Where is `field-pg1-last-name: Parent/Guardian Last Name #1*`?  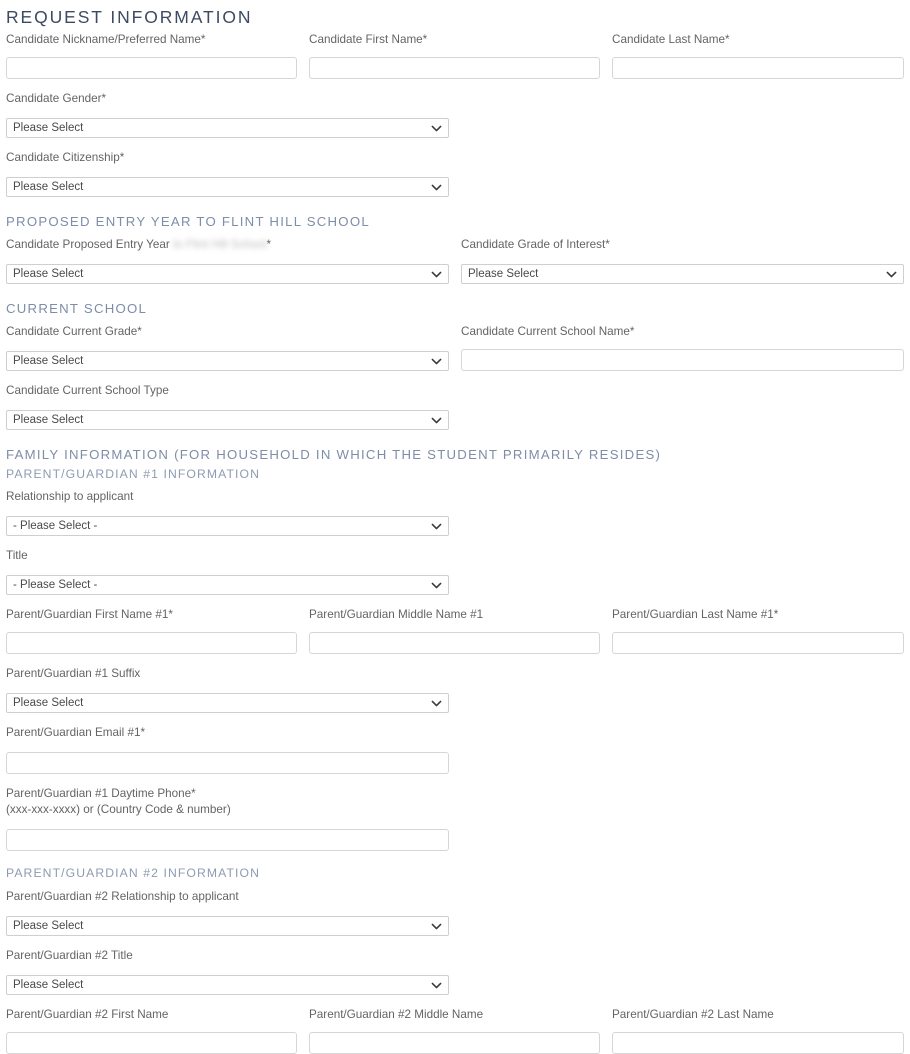 field-pg1-last-name: Parent/Guardian Last Name #1* is located at coordinates (758, 630).